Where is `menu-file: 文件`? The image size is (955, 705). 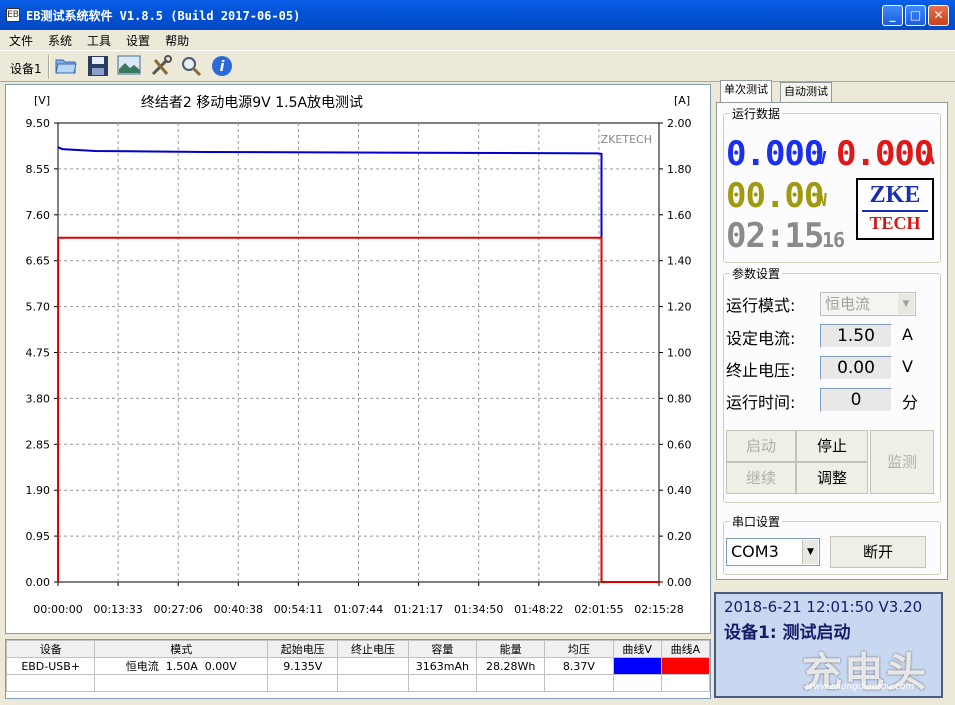 menu-file: 文件 is located at coordinates (19, 39).